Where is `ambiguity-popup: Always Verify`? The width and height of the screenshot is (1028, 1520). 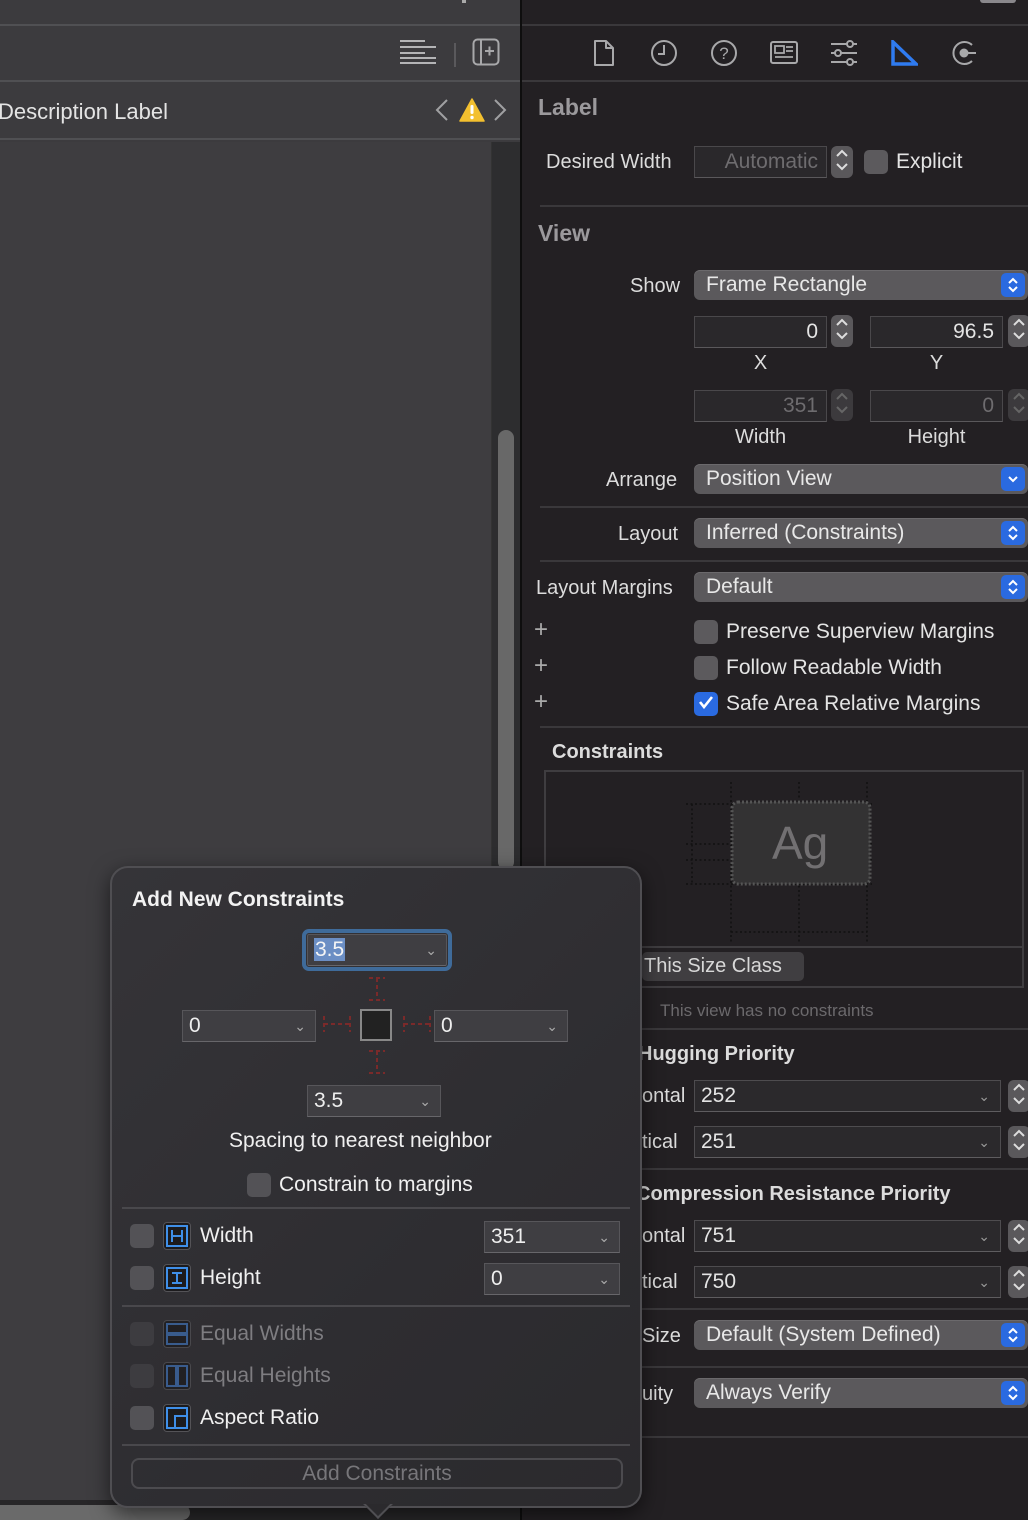 ambiguity-popup: Always Verify is located at coordinates (861, 1393).